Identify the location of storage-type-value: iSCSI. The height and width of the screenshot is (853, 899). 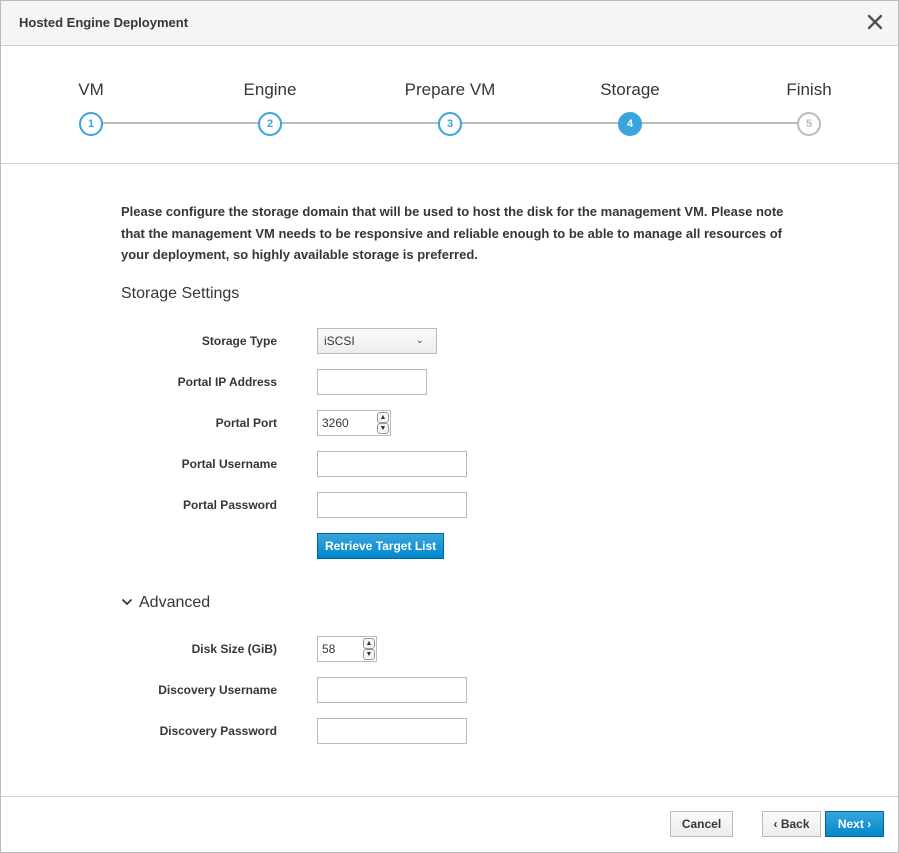
(339, 341).